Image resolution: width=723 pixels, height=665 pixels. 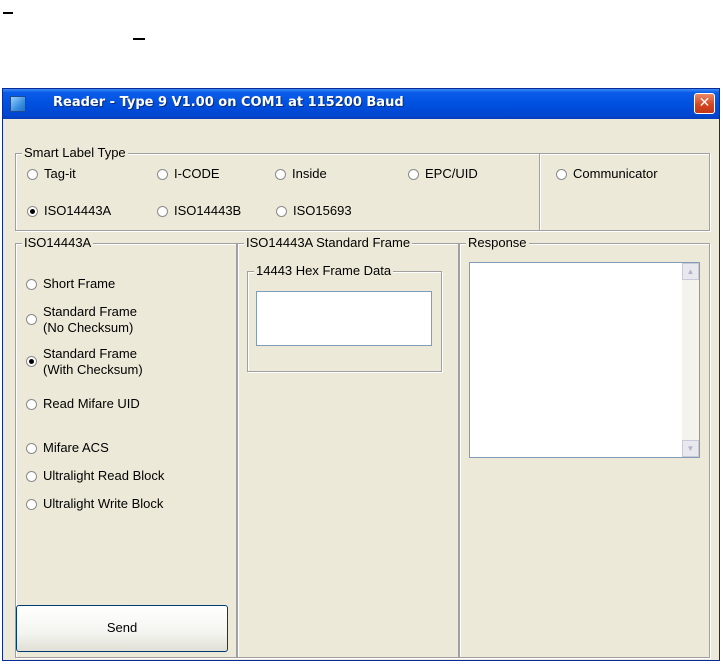 What do you see at coordinates (309, 173) in the screenshot?
I see `radio-label: Inside` at bounding box center [309, 173].